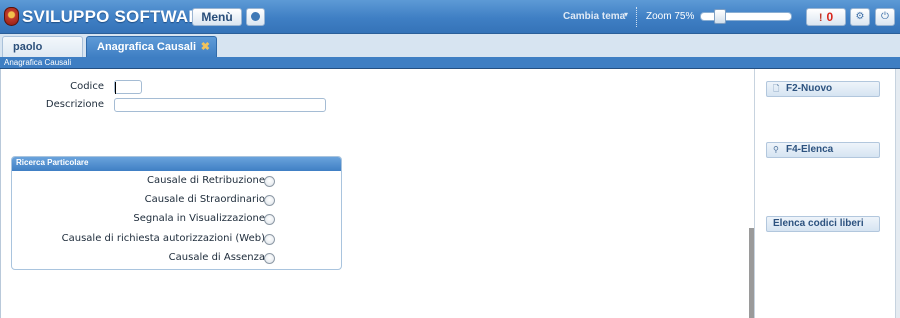 The height and width of the screenshot is (318, 900). Describe the element at coordinates (636, 17) in the screenshot. I see `toolbar-divider` at that location.